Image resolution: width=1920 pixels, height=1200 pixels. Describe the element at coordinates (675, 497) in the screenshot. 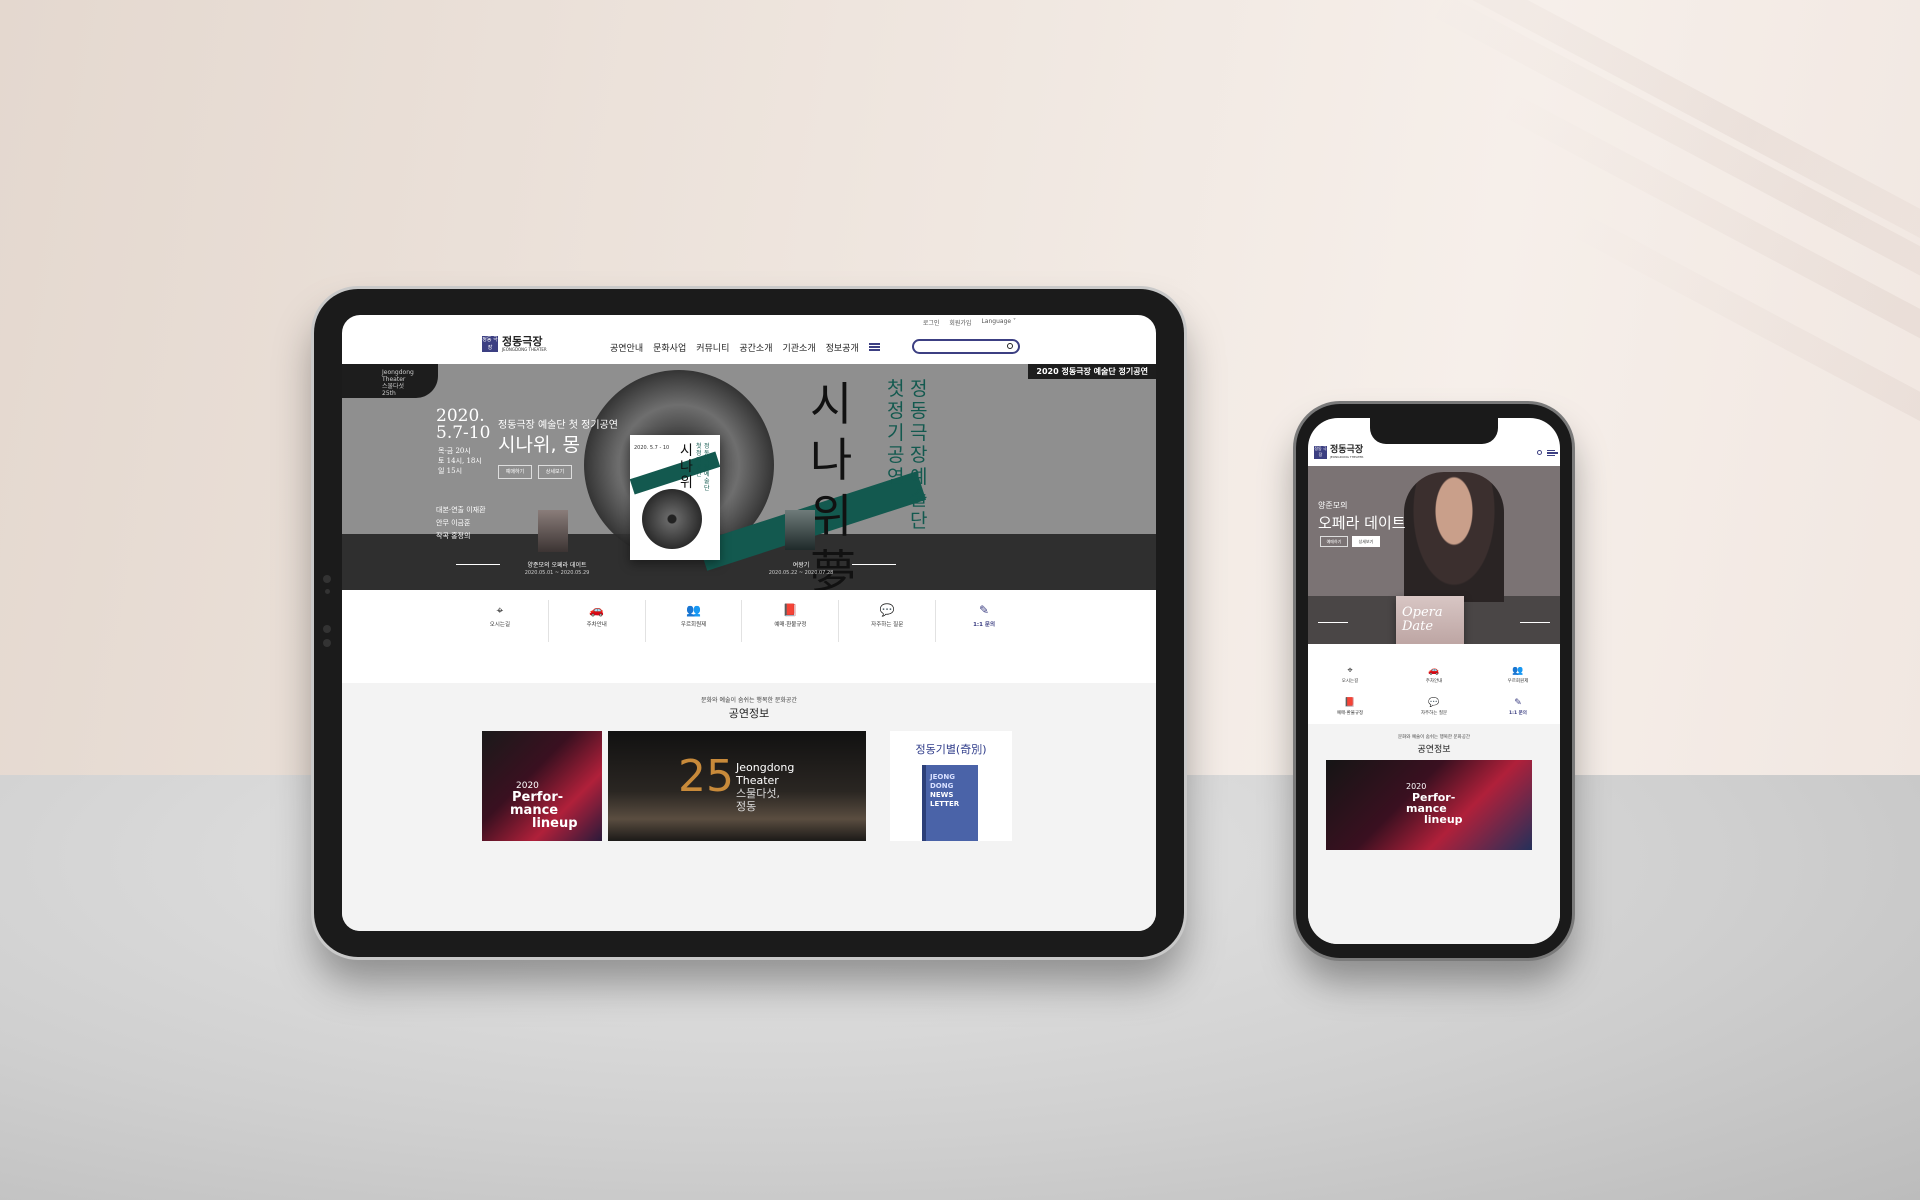

I see `featured-poster: 2020. 5.7 - 10 시나위 정동극장 예술단 첫 정기공연` at that location.